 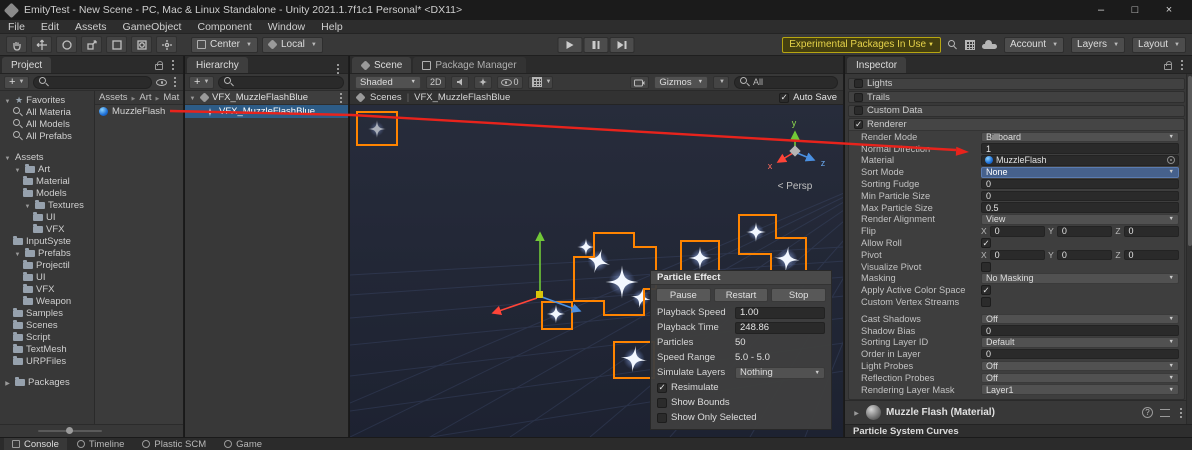 What do you see at coordinates (286, 27) in the screenshot?
I see `menu-window: Window` at bounding box center [286, 27].